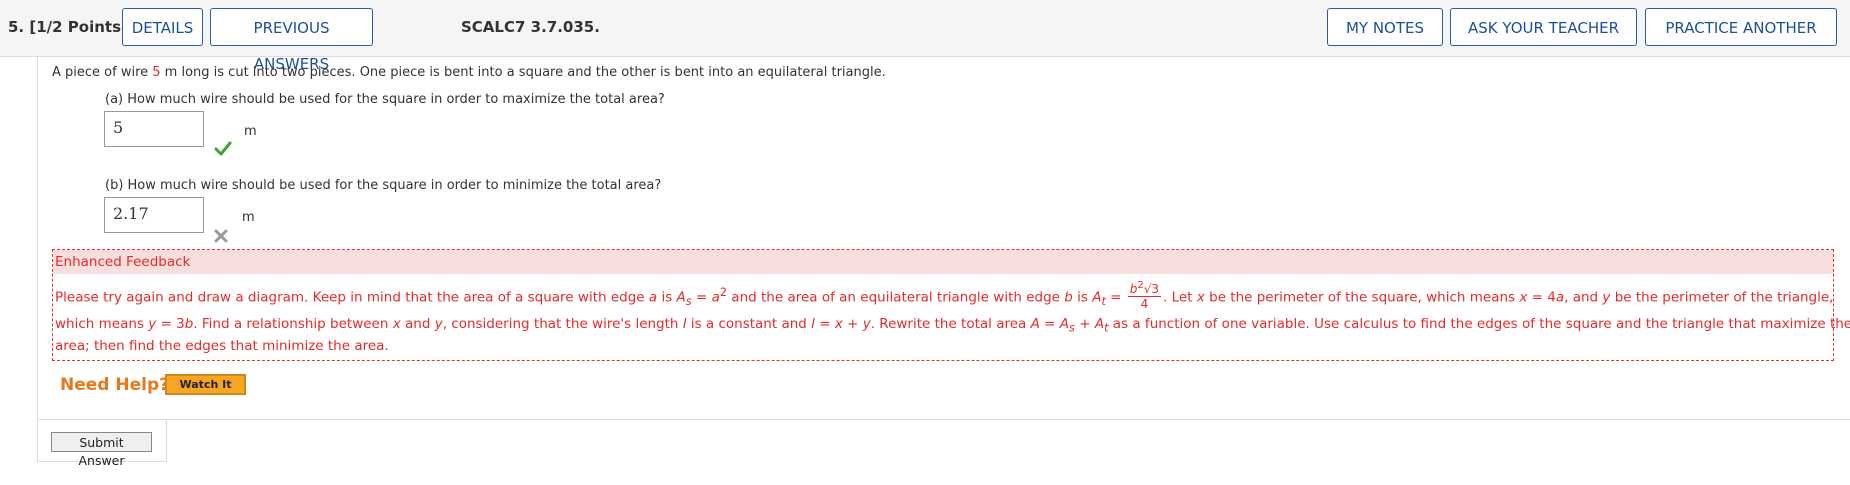 This screenshot has height=485, width=1850. I want to click on incorrect-x-icon, so click(221, 236).